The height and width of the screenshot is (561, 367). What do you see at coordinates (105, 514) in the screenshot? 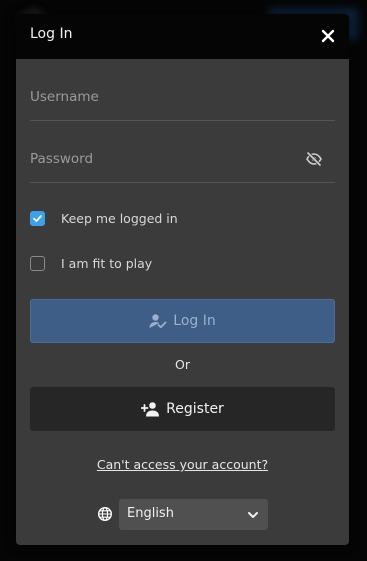
I see `globe-icon` at bounding box center [105, 514].